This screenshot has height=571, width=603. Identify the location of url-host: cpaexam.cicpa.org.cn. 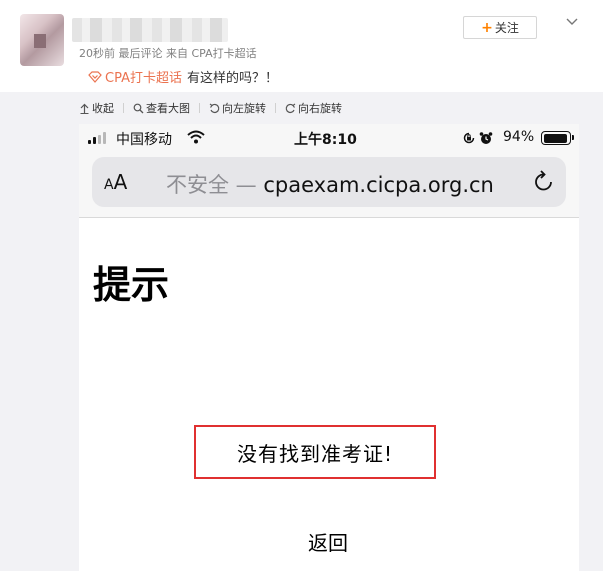
(378, 185).